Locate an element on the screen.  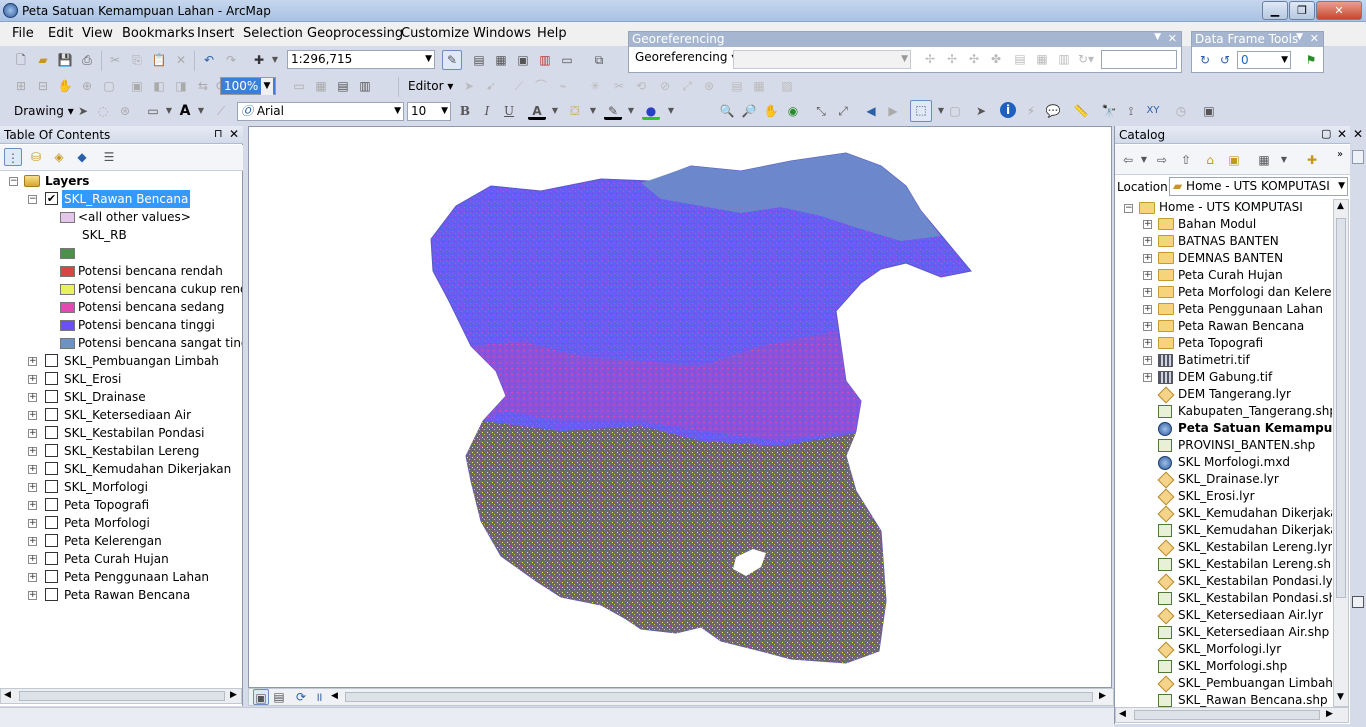
menu-edit: Edit is located at coordinates (60, 33).